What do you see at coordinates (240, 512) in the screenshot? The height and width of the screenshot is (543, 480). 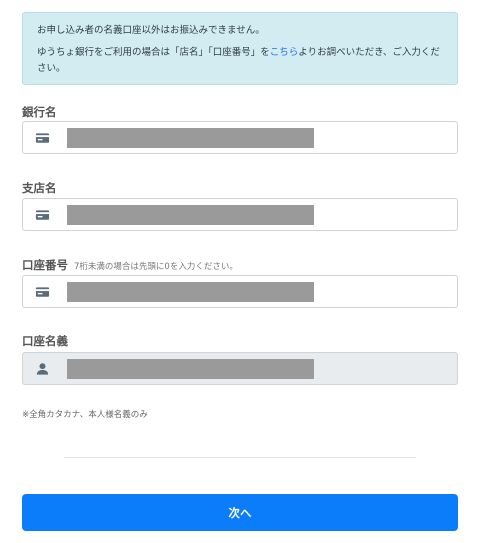 I see `next-button: 次へ` at bounding box center [240, 512].